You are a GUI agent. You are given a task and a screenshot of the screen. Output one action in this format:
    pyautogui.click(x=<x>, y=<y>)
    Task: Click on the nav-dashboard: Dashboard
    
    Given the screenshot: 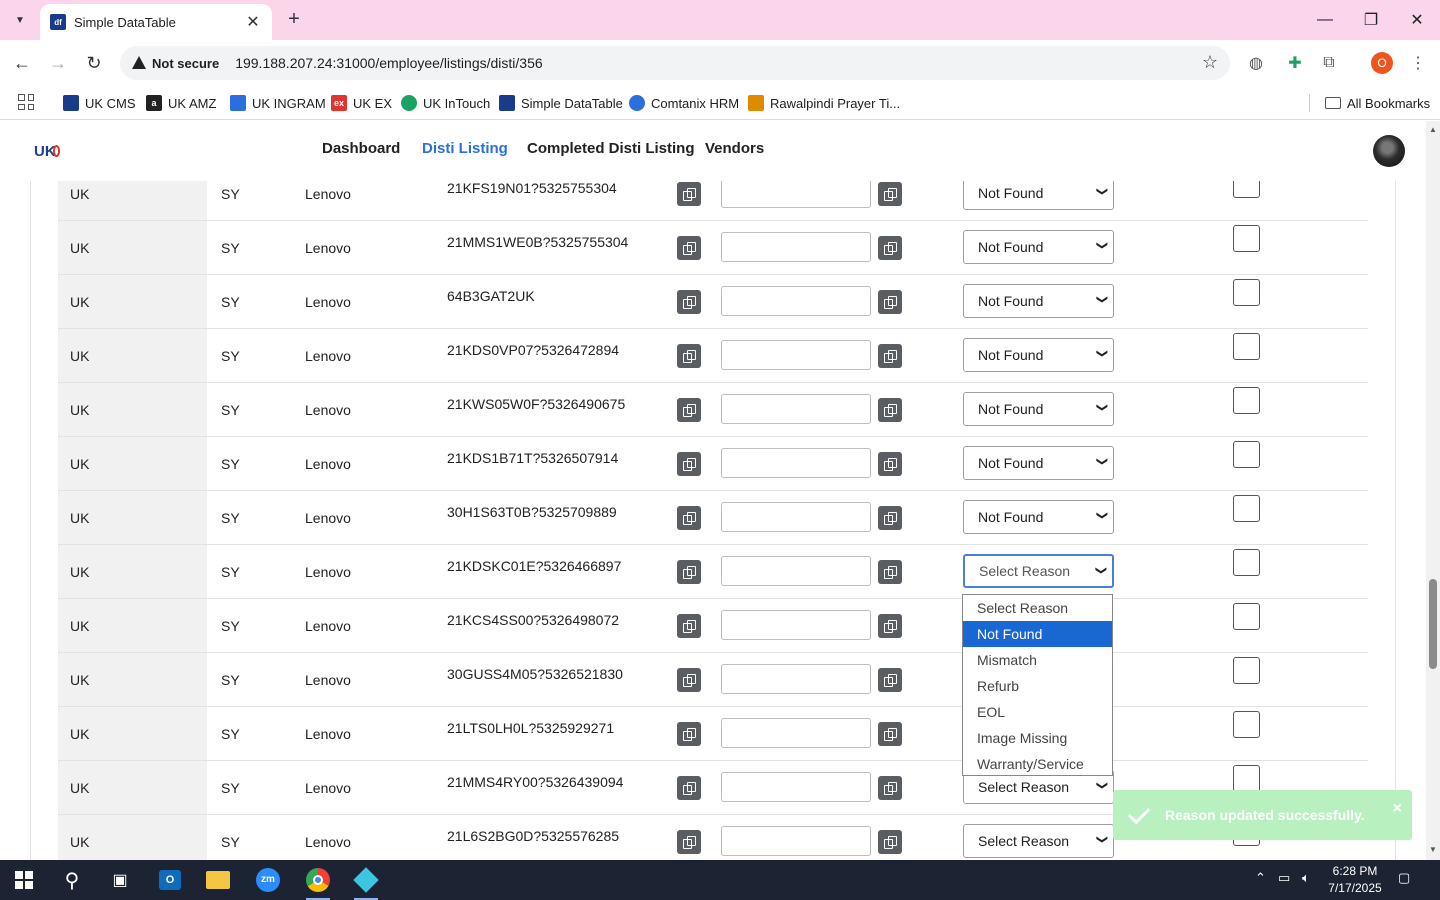 What is the action you would take?
    pyautogui.click(x=361, y=148)
    